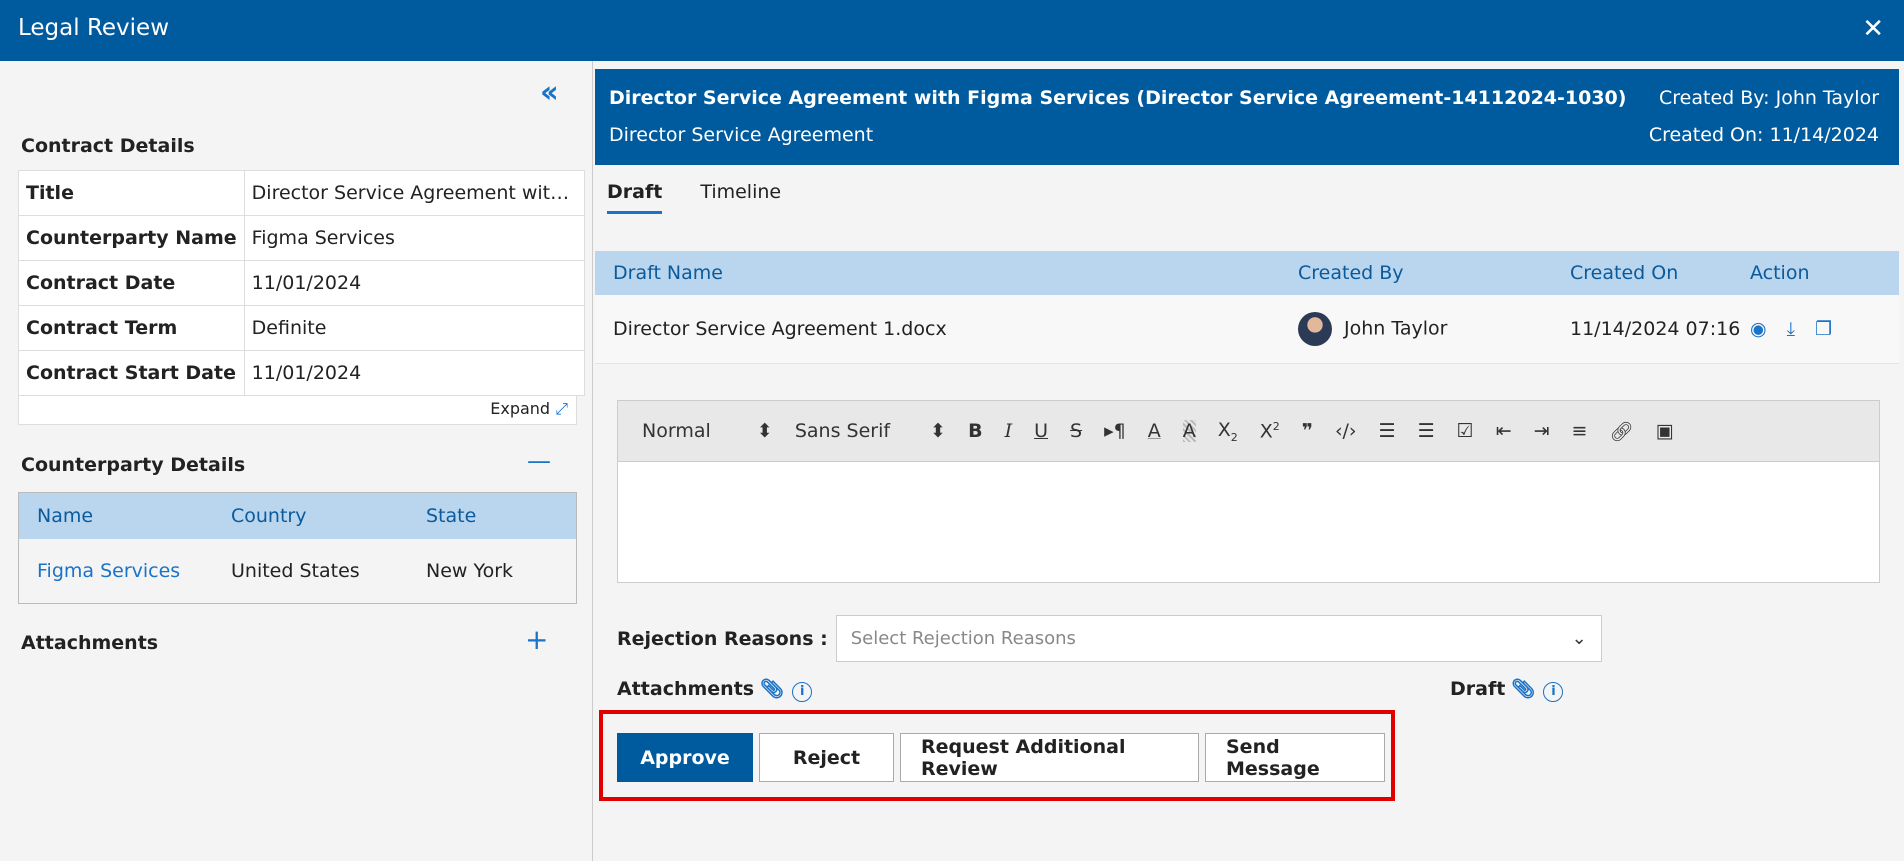 This screenshot has height=861, width=1904. What do you see at coordinates (1154, 431) in the screenshot?
I see `text-color-icon: A` at bounding box center [1154, 431].